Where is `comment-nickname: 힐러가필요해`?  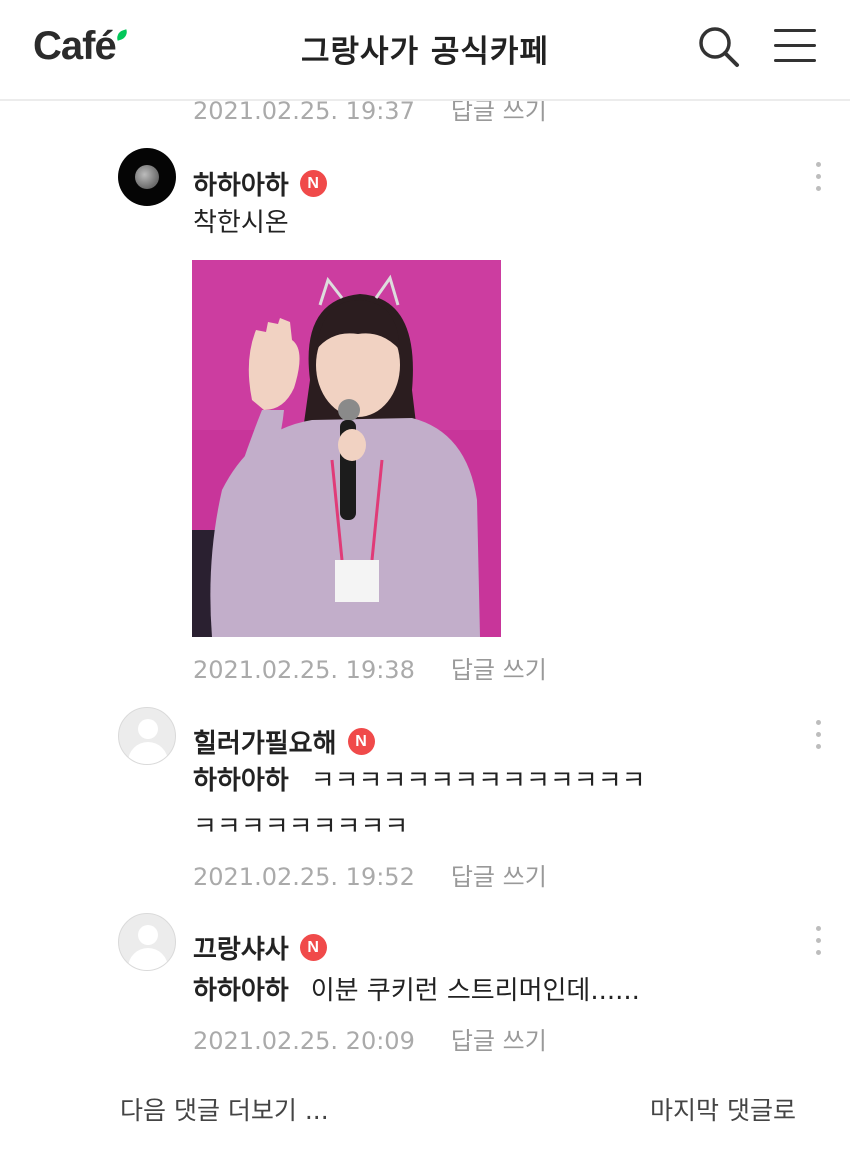
comment-nickname: 힐러가필요해 is located at coordinates (265, 741).